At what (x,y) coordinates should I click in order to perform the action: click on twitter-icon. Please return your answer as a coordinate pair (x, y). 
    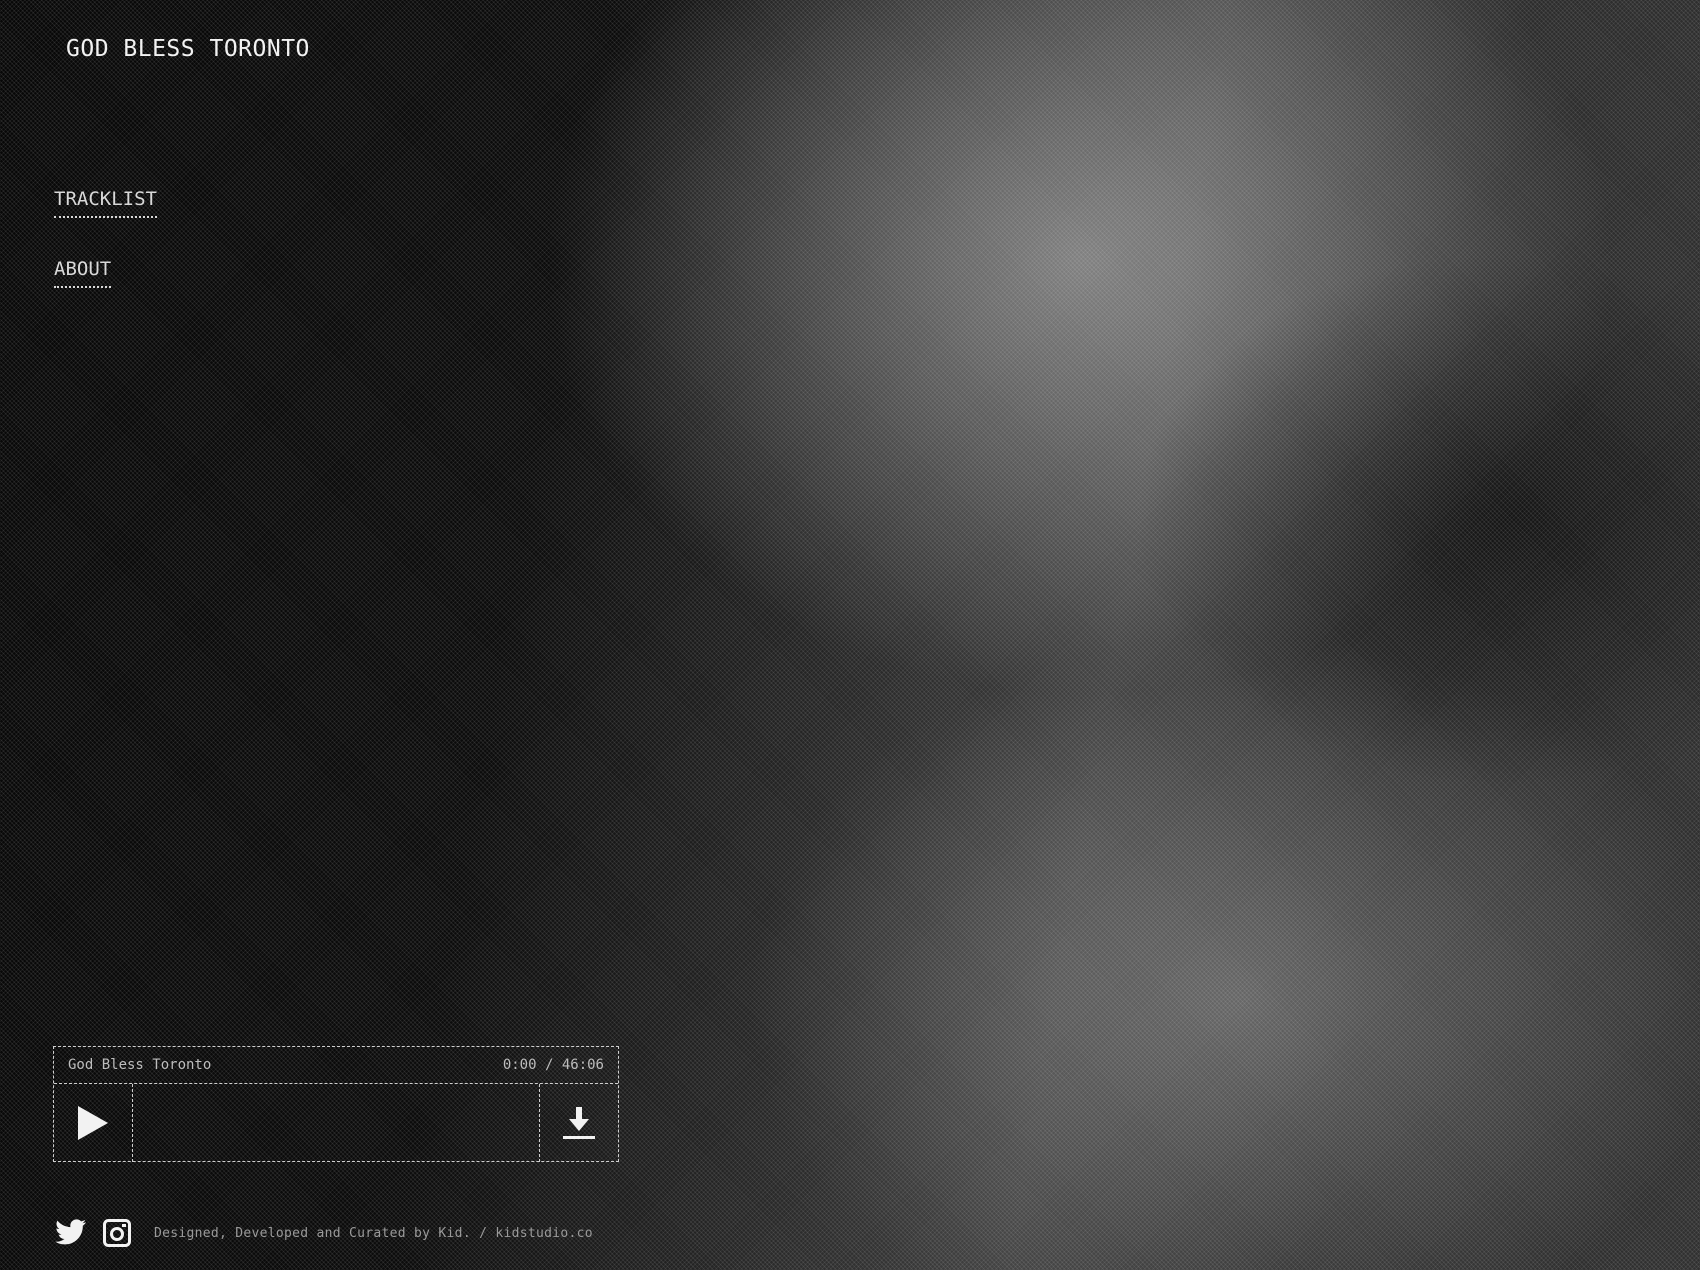
    Looking at the image, I should click on (70, 1232).